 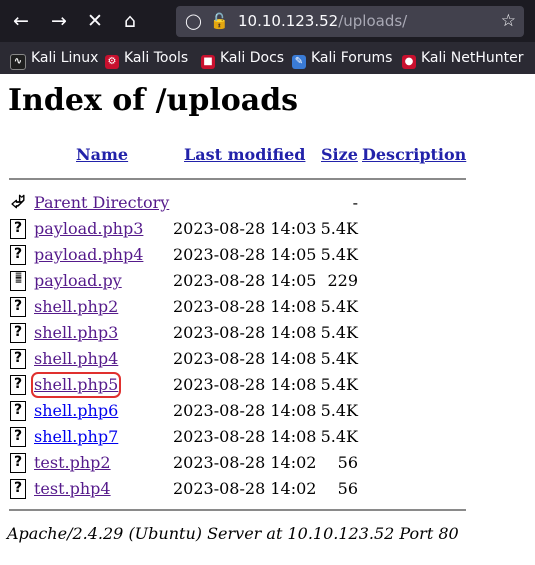 What do you see at coordinates (101, 203) in the screenshot?
I see `parent-directory-link: Parent Directory` at bounding box center [101, 203].